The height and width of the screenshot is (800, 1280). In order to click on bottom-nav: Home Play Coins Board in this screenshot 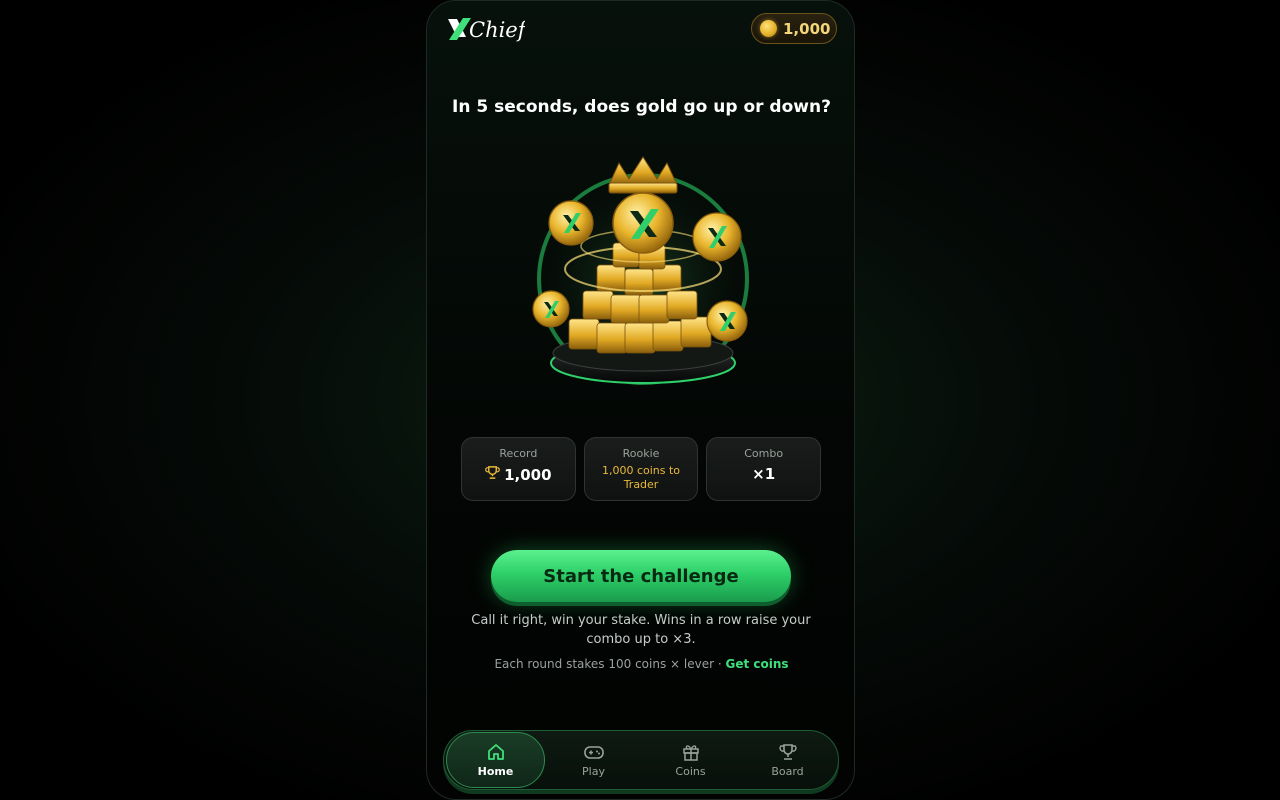, I will do `click(641, 760)`.